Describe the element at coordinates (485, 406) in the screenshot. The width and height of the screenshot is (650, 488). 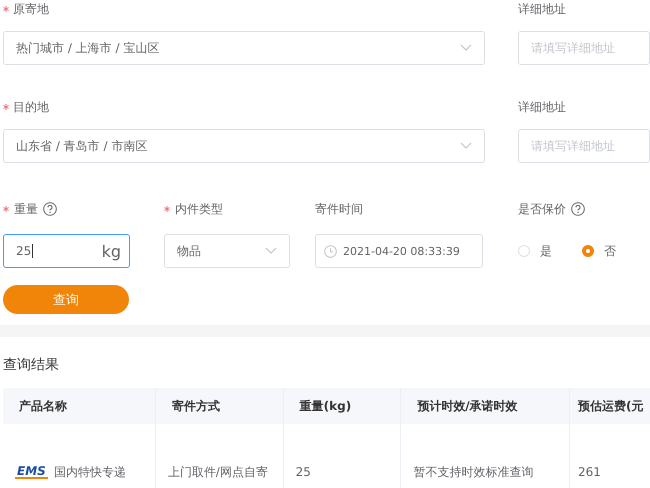
I see `column-header: 预计时效/承诺时效` at that location.